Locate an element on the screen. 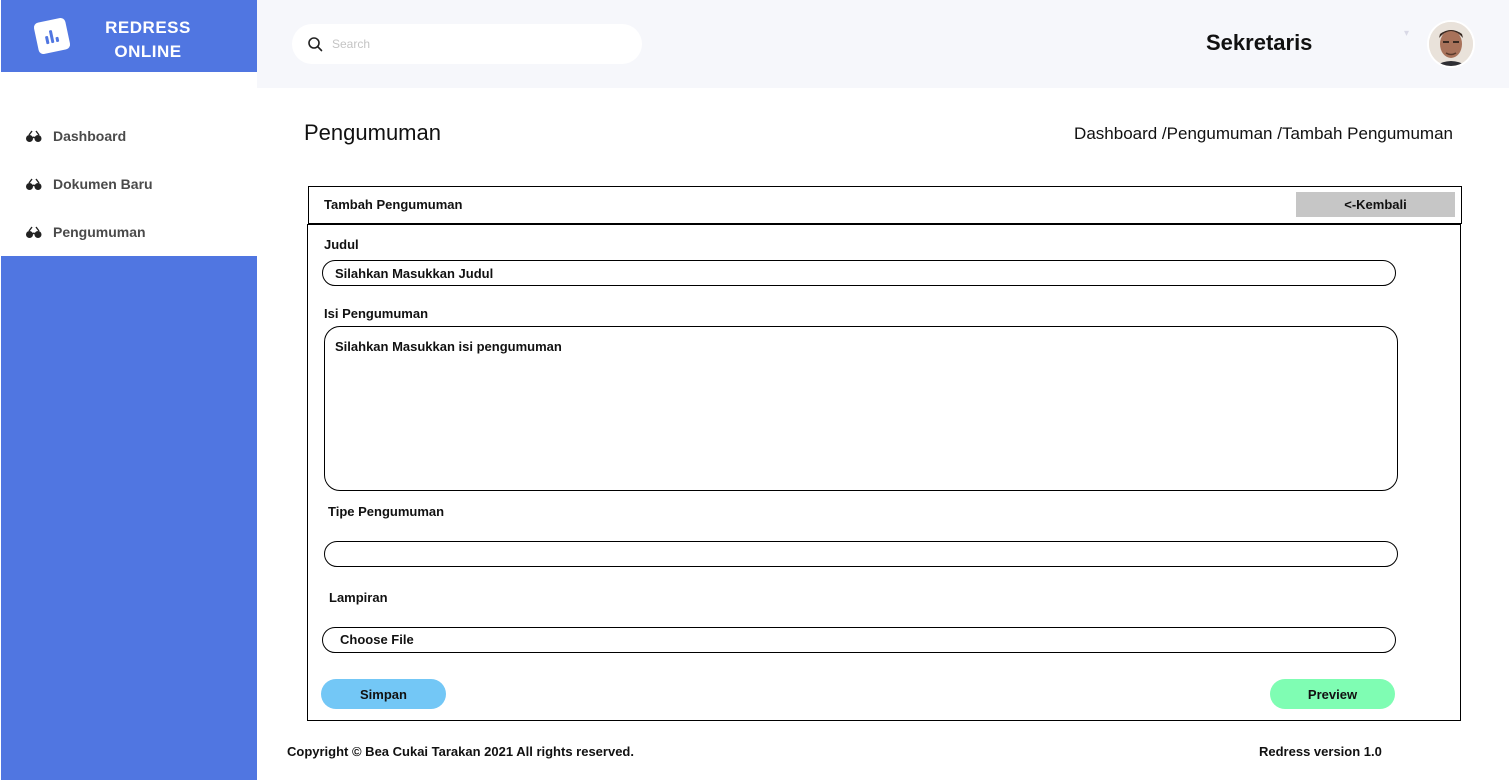  sidebar-item-label: Pengumuman is located at coordinates (99, 232).